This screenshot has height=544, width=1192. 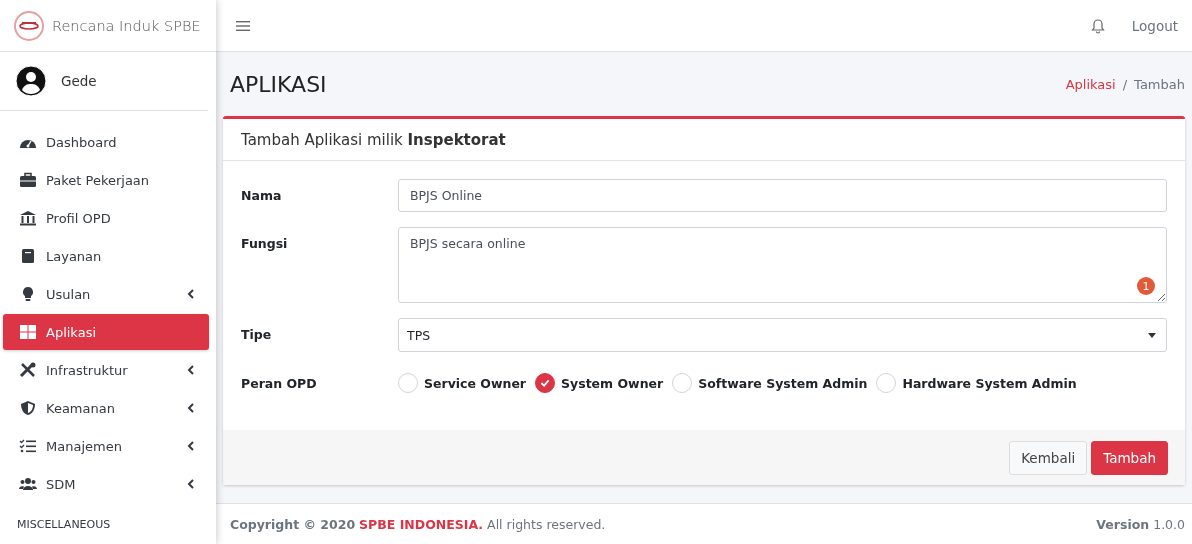 I want to click on breadcrumb-current: Tambah, so click(x=1159, y=84).